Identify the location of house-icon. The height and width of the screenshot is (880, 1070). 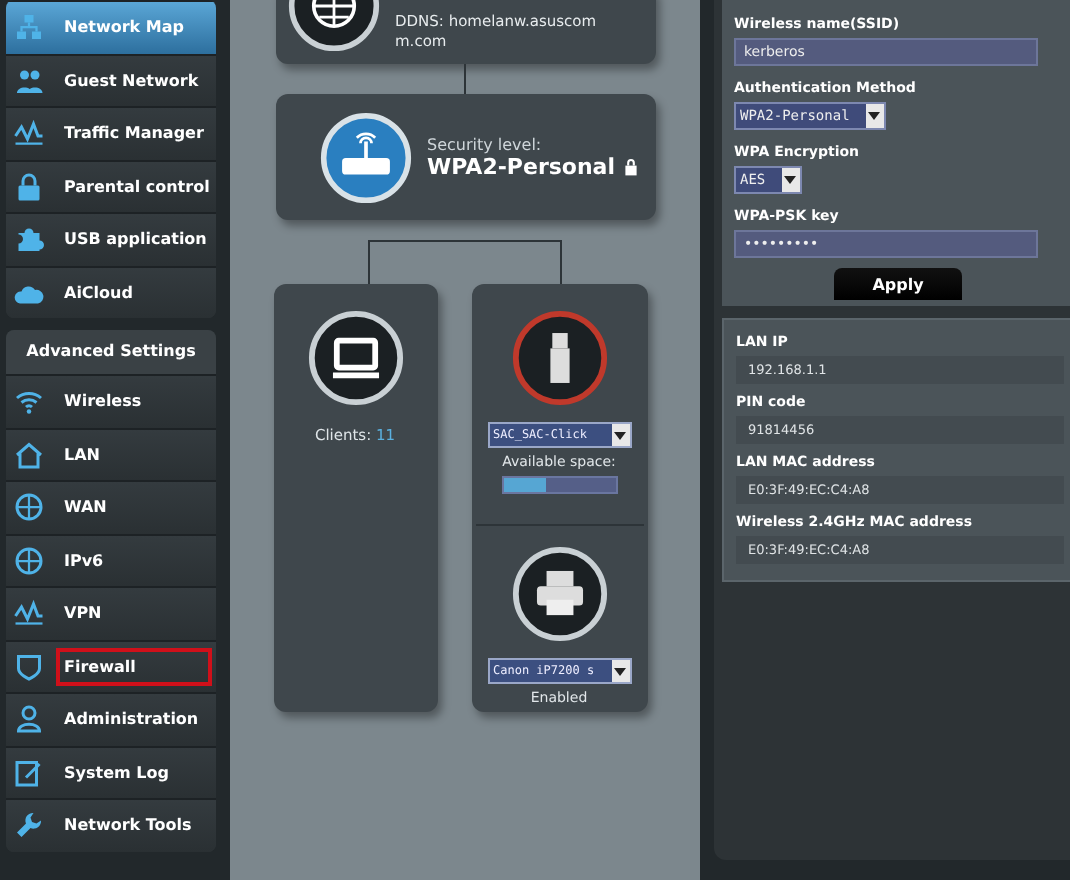
(29, 454).